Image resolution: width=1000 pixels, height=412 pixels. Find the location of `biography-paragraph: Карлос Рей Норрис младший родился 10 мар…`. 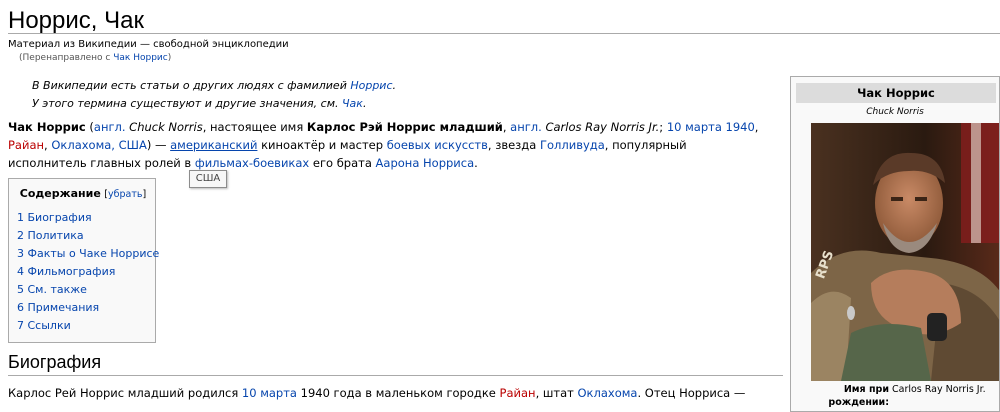

biography-paragraph: Карлос Рей Норрис младший родился 10 мар… is located at coordinates (388, 393).